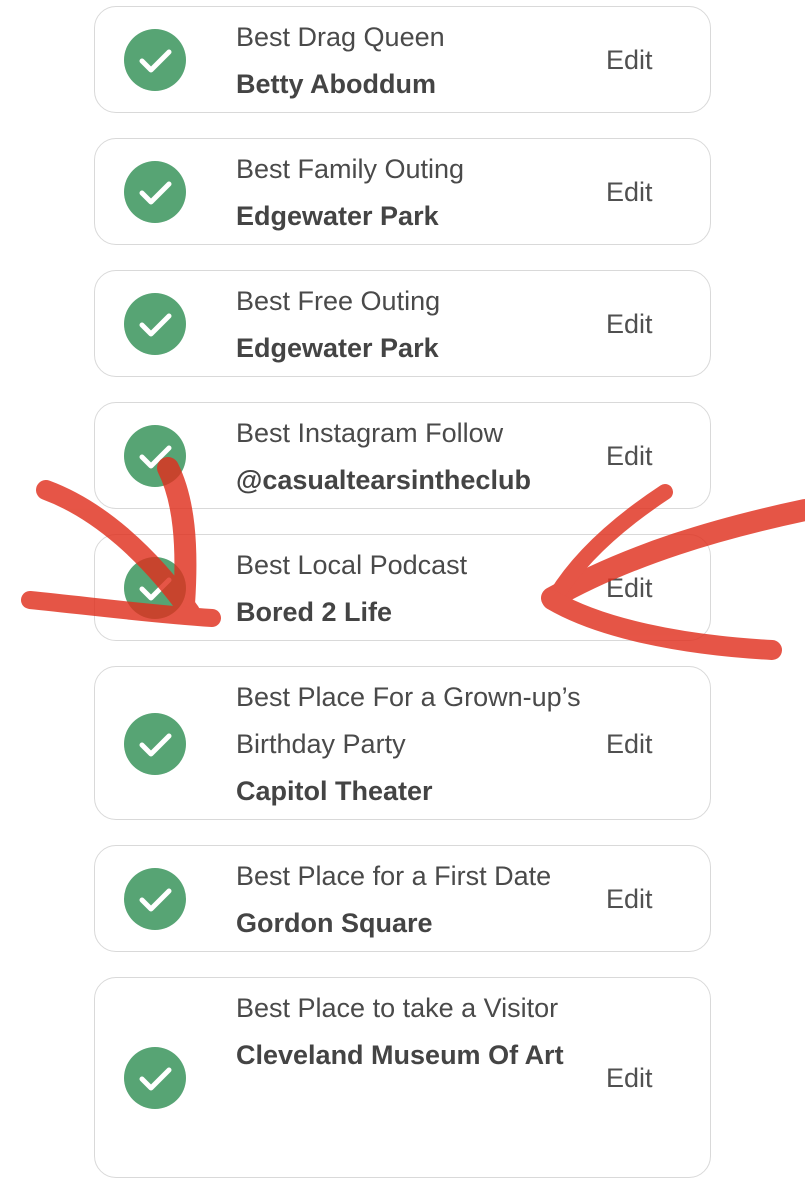  What do you see at coordinates (411, 193) in the screenshot?
I see `ballot-item-text: Best Family Outing Edgewater Park` at bounding box center [411, 193].